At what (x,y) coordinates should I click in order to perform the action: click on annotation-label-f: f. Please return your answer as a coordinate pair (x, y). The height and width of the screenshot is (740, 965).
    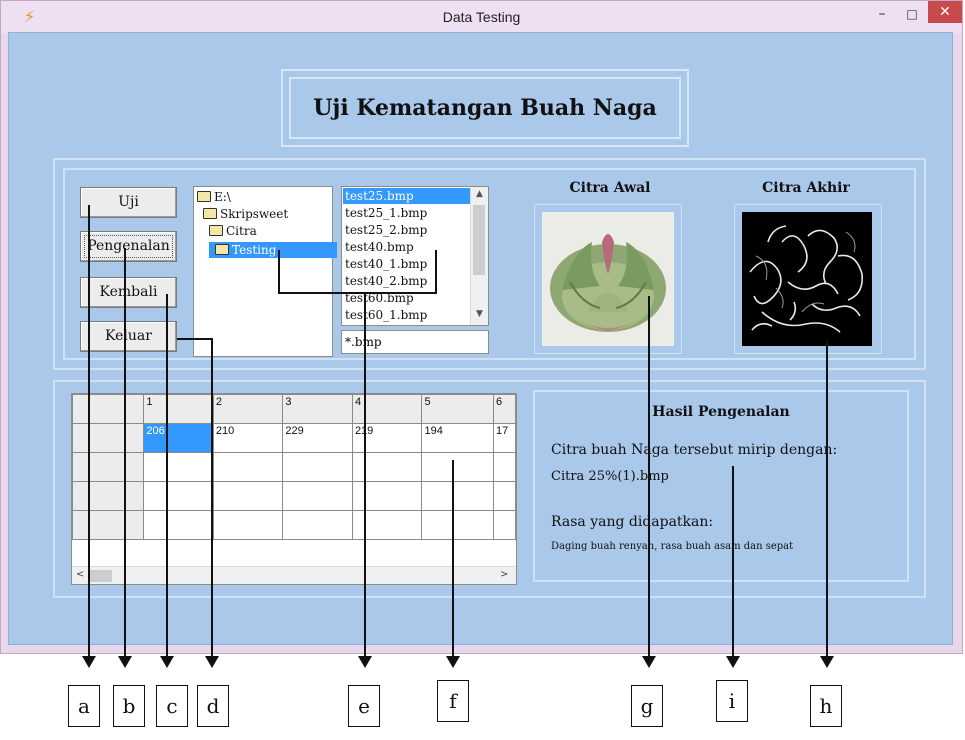
    Looking at the image, I should click on (453, 701).